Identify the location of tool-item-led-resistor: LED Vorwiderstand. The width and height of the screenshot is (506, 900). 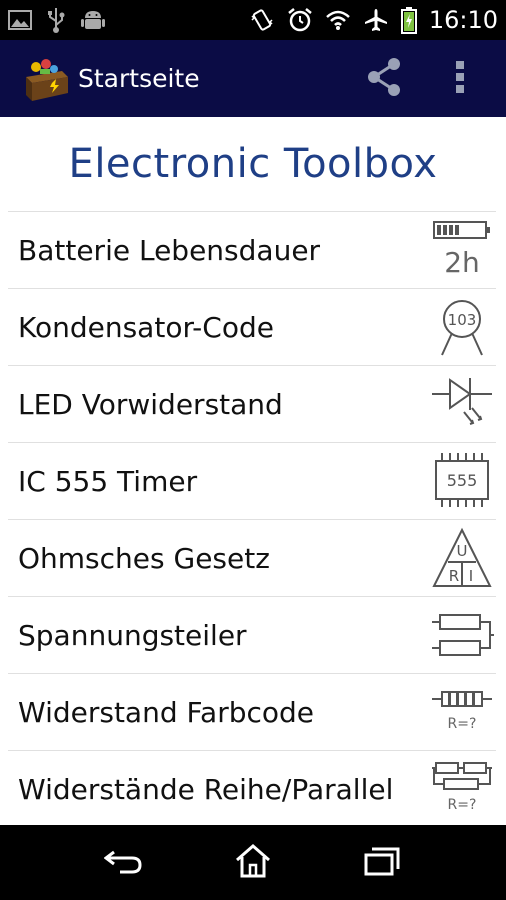
(252, 404).